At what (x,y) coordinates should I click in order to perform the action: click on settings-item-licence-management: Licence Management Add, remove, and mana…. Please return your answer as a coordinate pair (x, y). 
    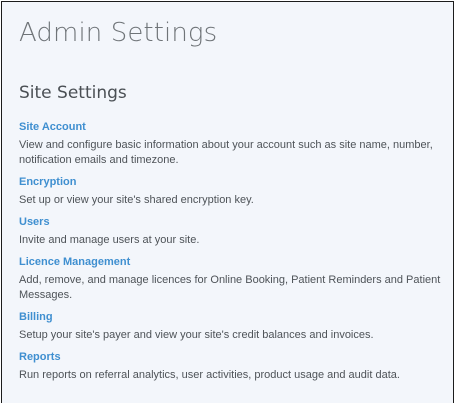
    Looking at the image, I should click on (234, 278).